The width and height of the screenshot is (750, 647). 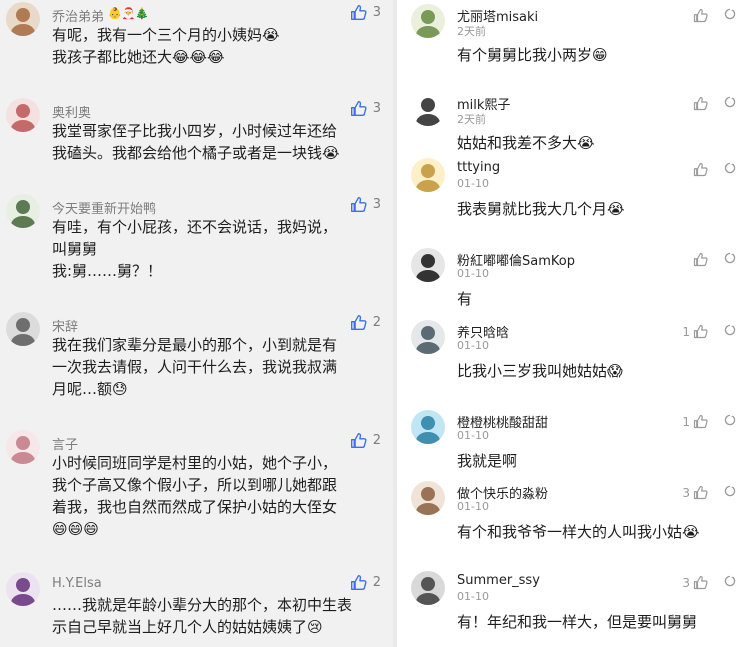 I want to click on comment-username: Summer_ssy, so click(x=498, y=580).